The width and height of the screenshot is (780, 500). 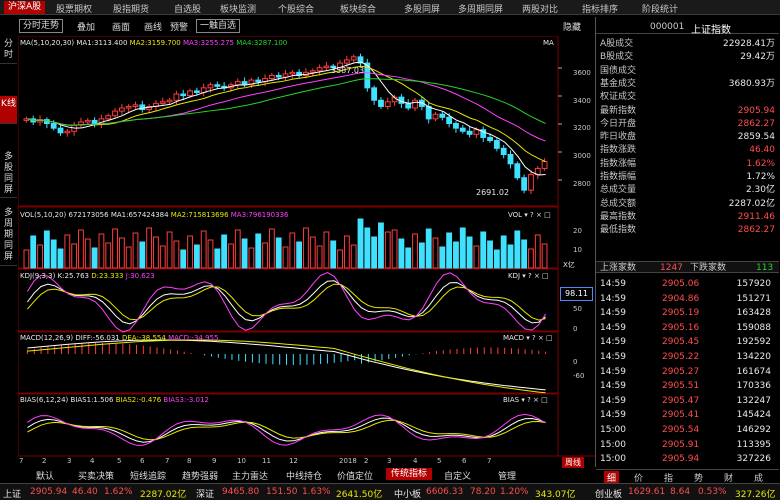 I want to click on indicator-tab-4: 主力雷达, so click(x=250, y=475).